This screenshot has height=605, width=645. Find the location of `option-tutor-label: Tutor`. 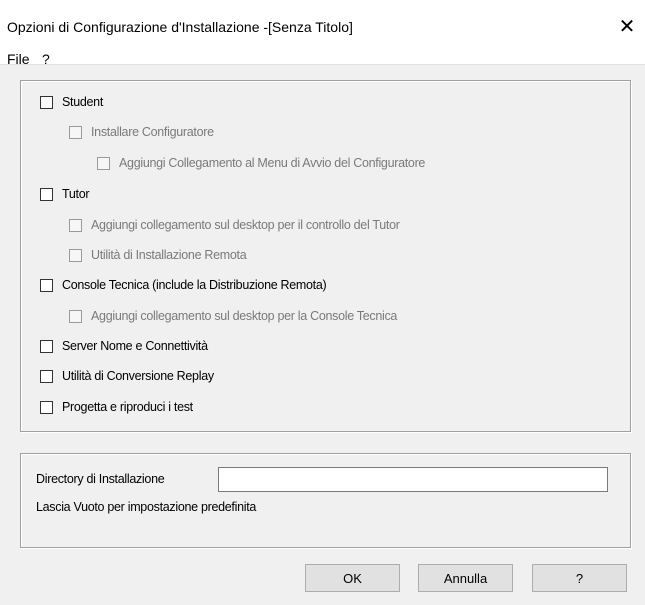

option-tutor-label: Tutor is located at coordinates (76, 194).